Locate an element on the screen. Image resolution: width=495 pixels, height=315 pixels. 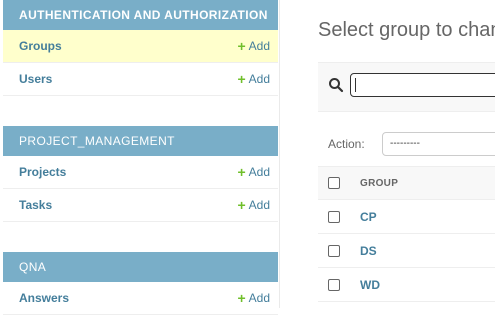
sidebar-item-projects: Projects + Add is located at coordinates (140, 172).